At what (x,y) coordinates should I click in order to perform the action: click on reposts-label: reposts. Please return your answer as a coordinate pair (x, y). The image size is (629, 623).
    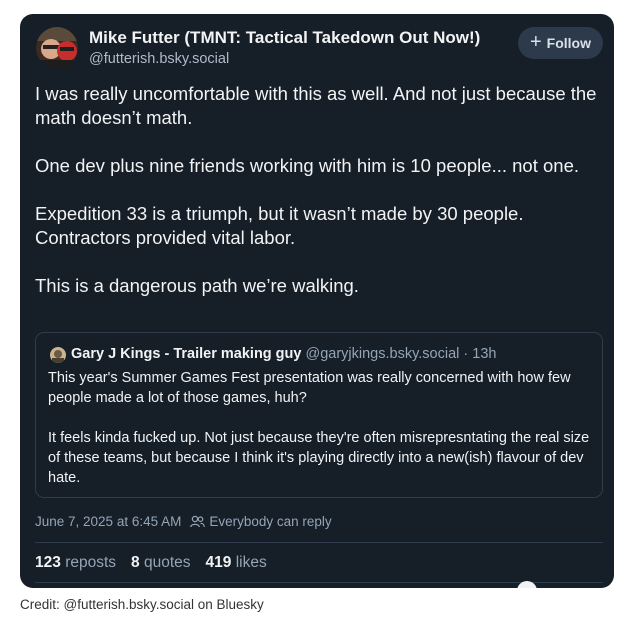
    Looking at the image, I should click on (91, 562).